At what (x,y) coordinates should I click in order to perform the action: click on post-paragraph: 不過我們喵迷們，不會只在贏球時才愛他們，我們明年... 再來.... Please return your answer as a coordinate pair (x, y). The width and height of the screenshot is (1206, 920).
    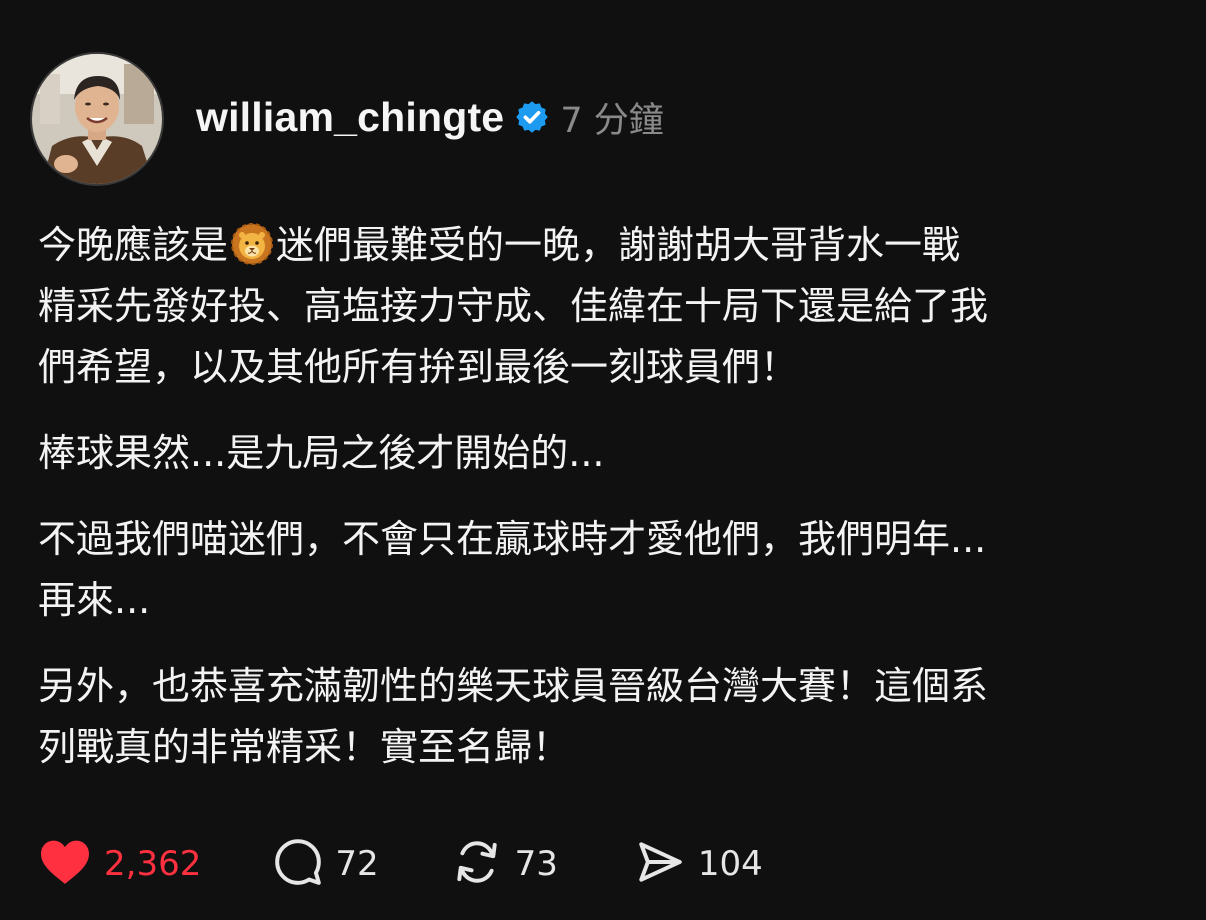
    Looking at the image, I should click on (512, 569).